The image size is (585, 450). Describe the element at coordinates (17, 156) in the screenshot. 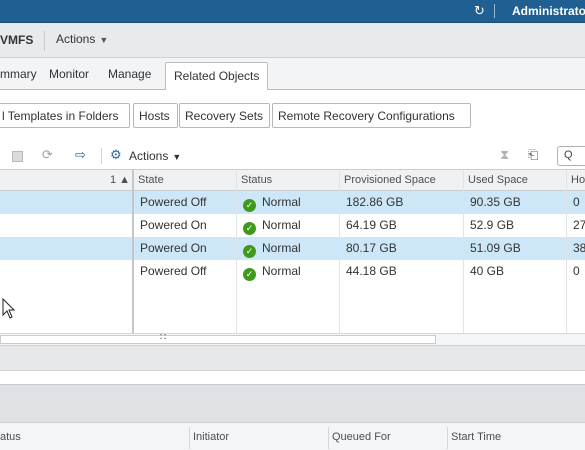

I see `stop-icon` at that location.